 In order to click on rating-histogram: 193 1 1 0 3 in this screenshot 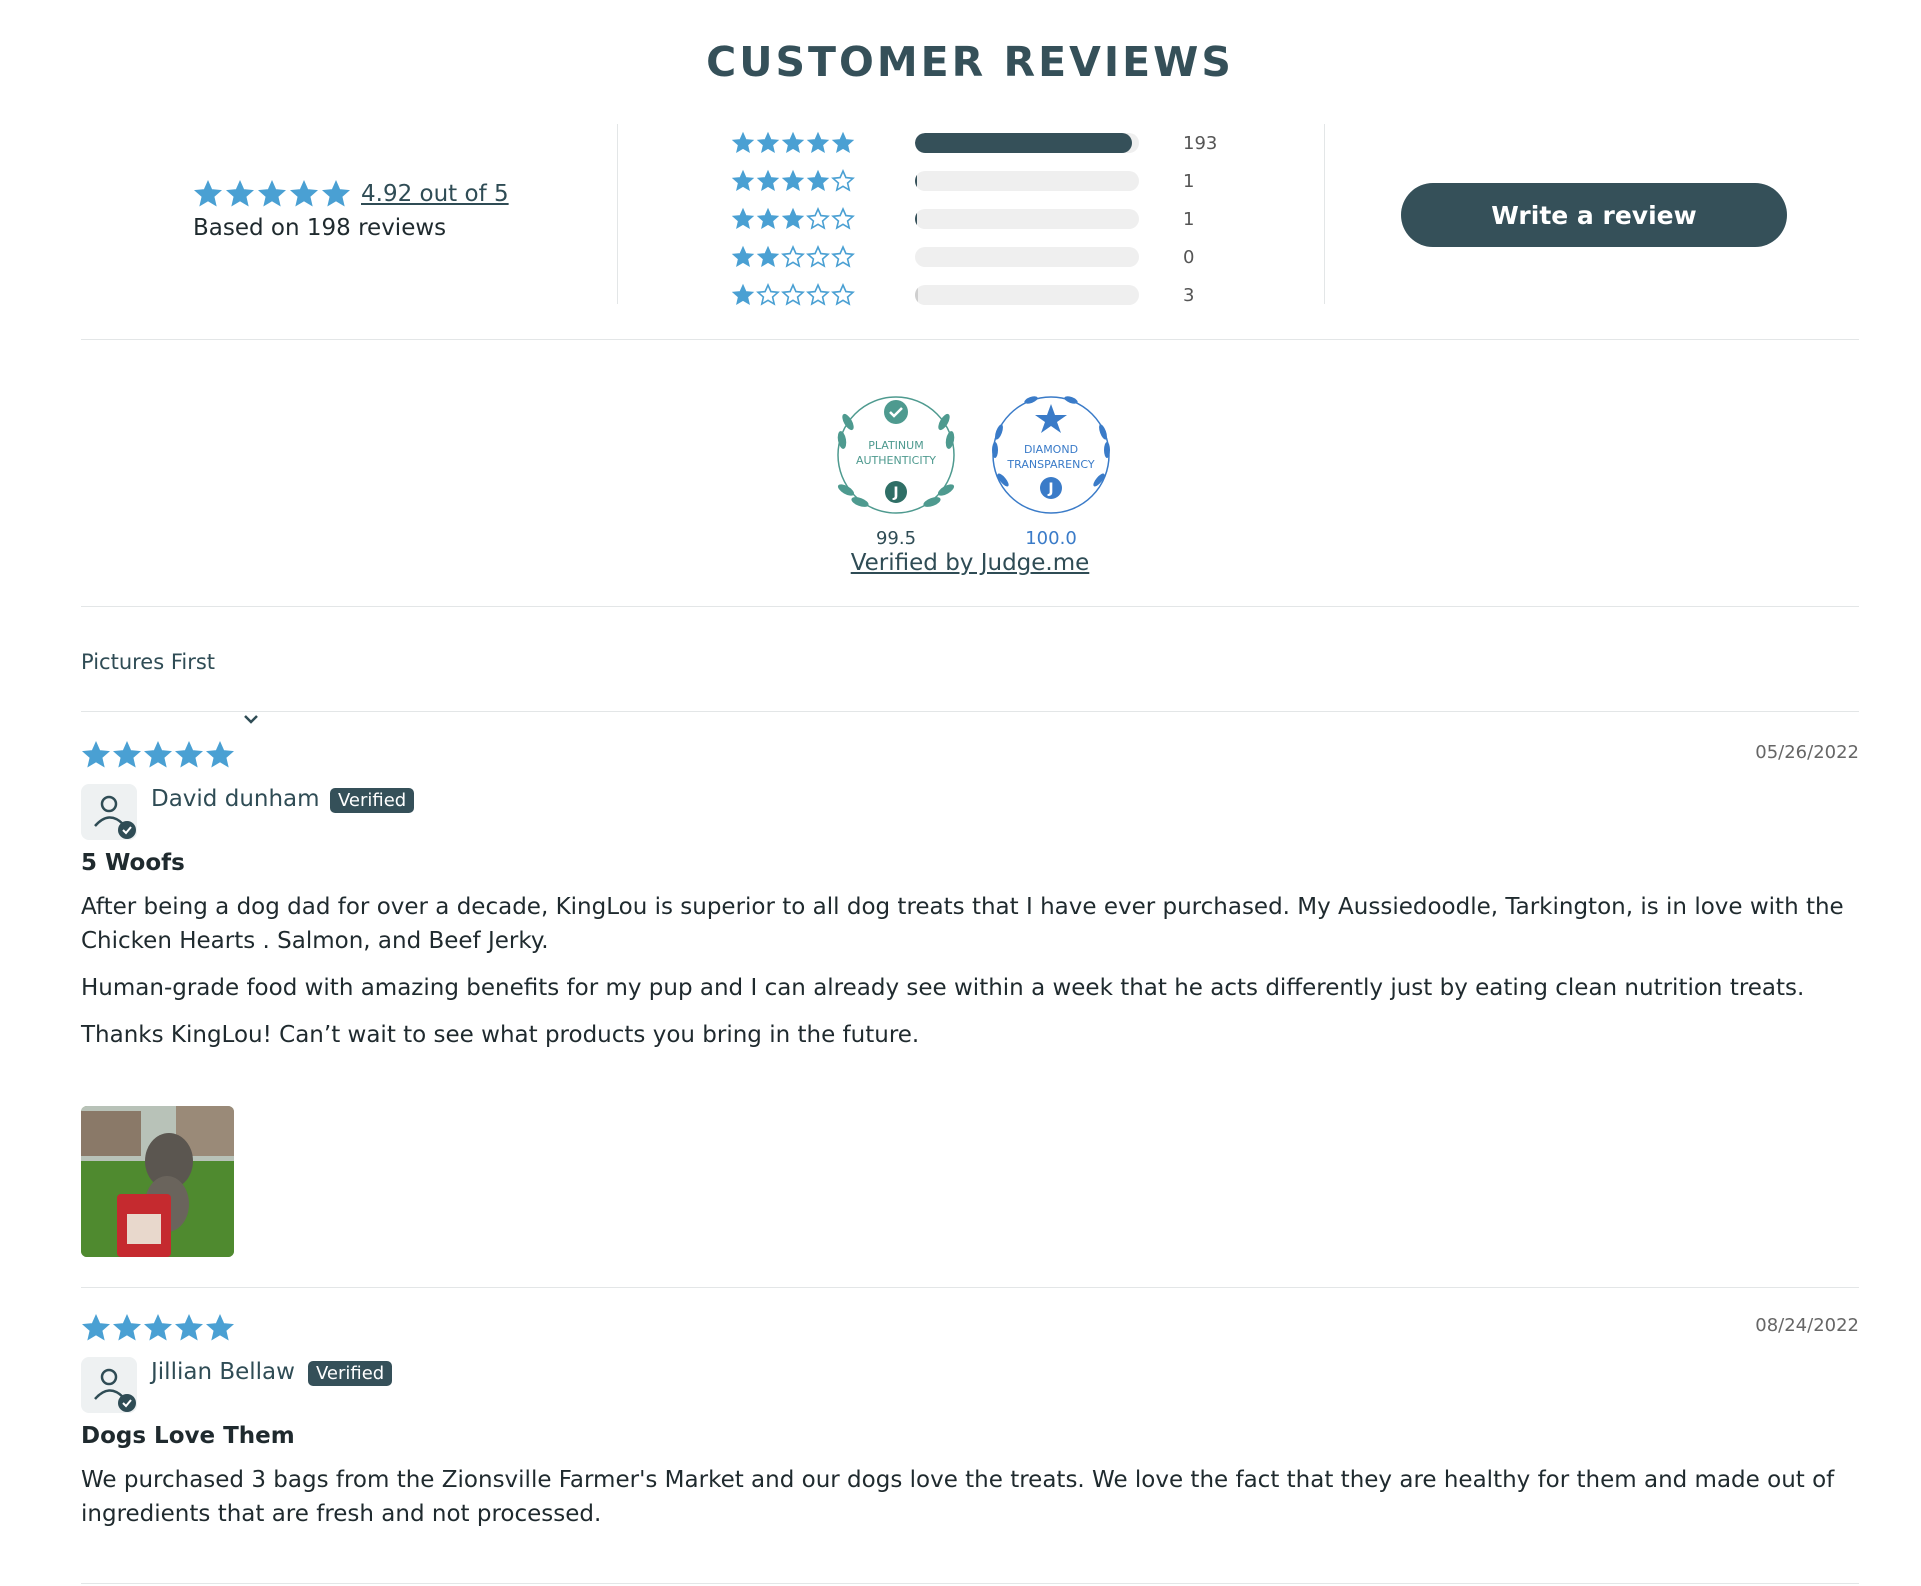, I will do `click(987, 219)`.